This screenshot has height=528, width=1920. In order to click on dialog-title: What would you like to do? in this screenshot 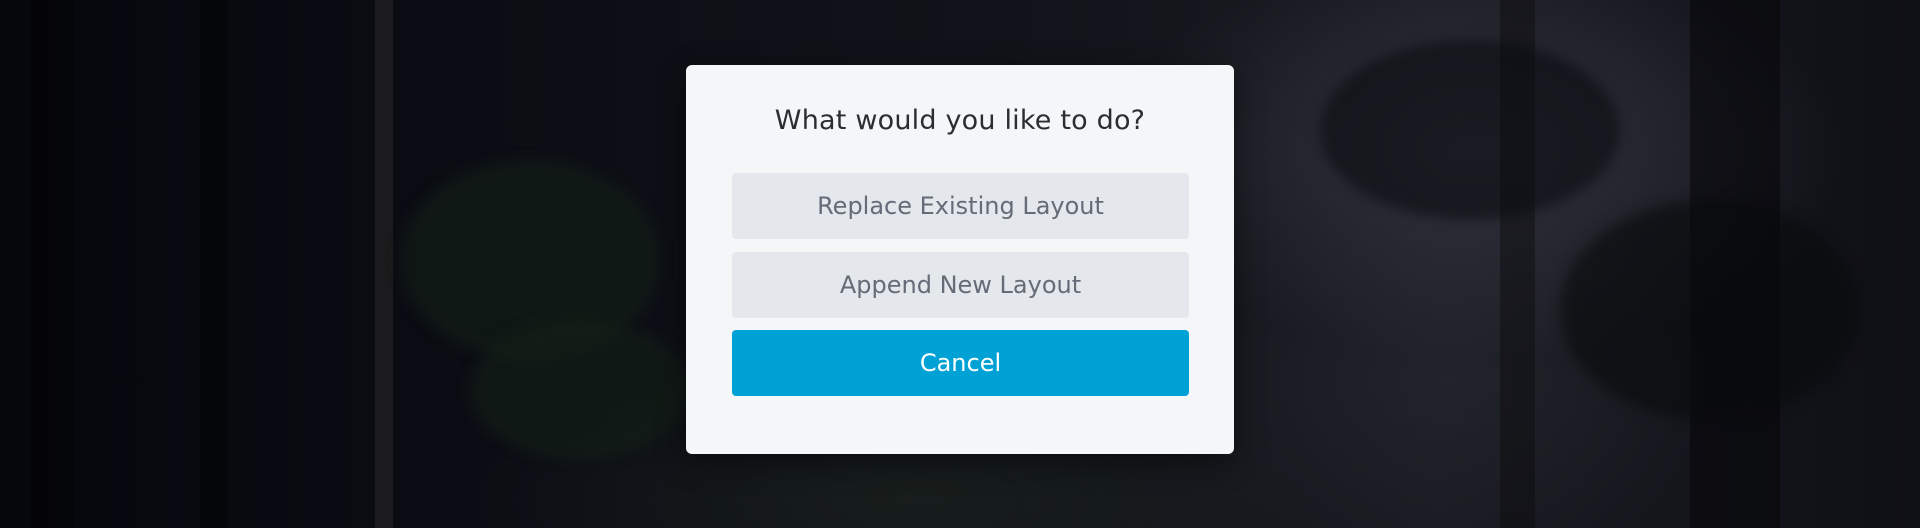, I will do `click(960, 120)`.